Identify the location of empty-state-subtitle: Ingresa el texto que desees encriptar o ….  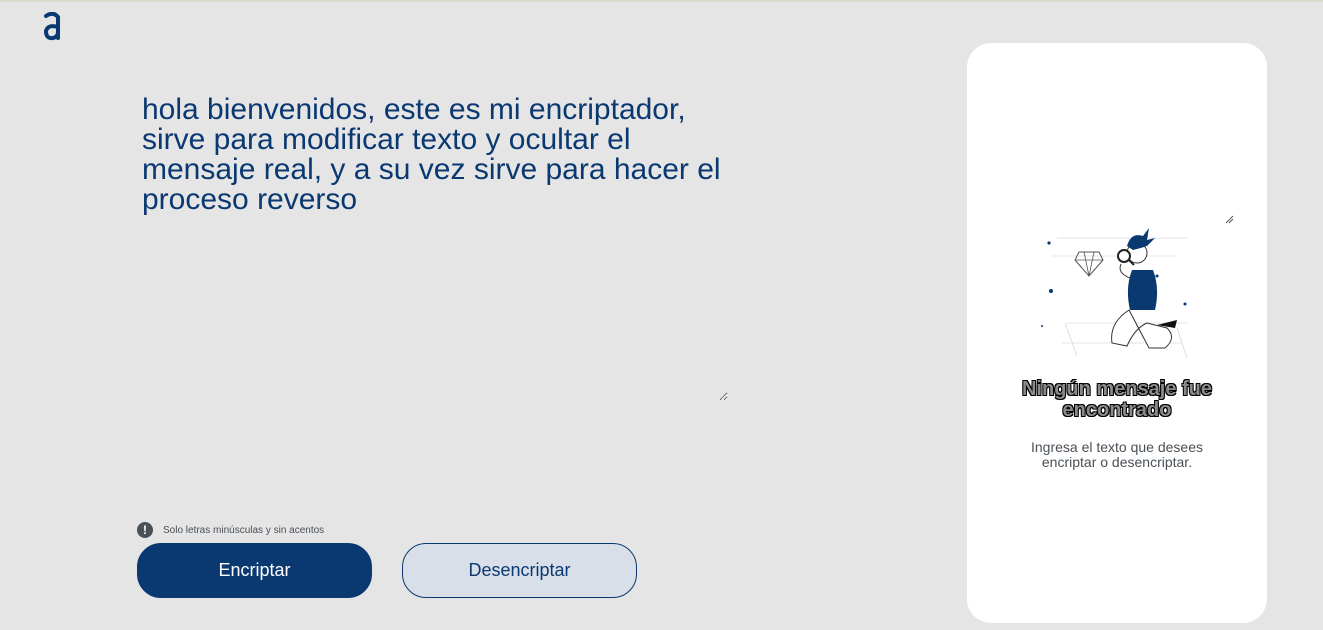
(1116, 454).